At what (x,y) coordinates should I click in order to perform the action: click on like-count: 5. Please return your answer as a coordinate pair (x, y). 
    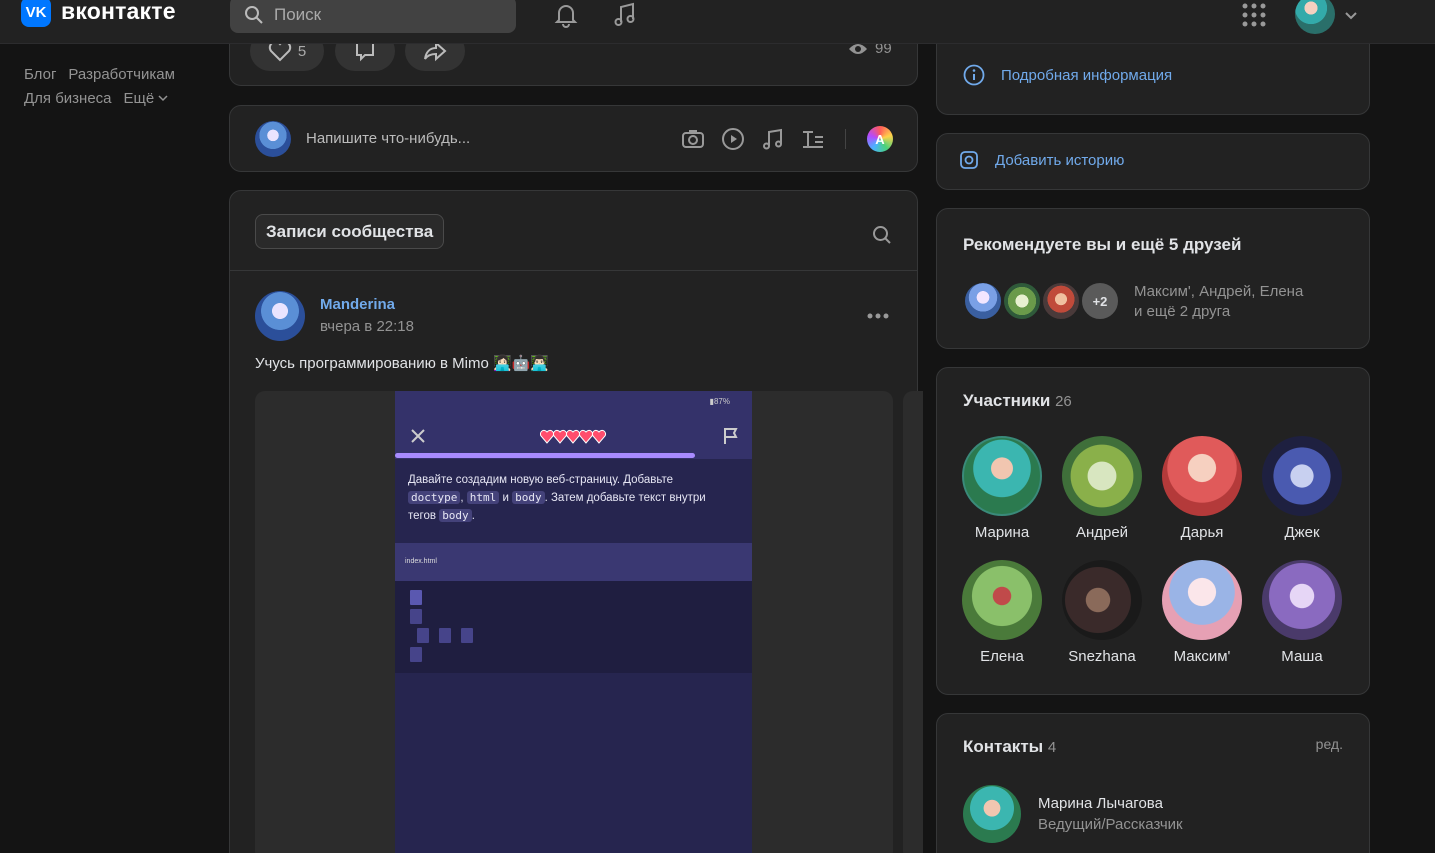
    Looking at the image, I should click on (302, 51).